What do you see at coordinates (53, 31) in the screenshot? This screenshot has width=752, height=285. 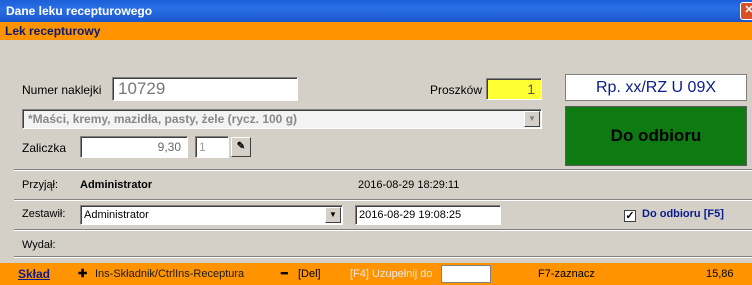 I see `section-title: Lek recepturowy` at bounding box center [53, 31].